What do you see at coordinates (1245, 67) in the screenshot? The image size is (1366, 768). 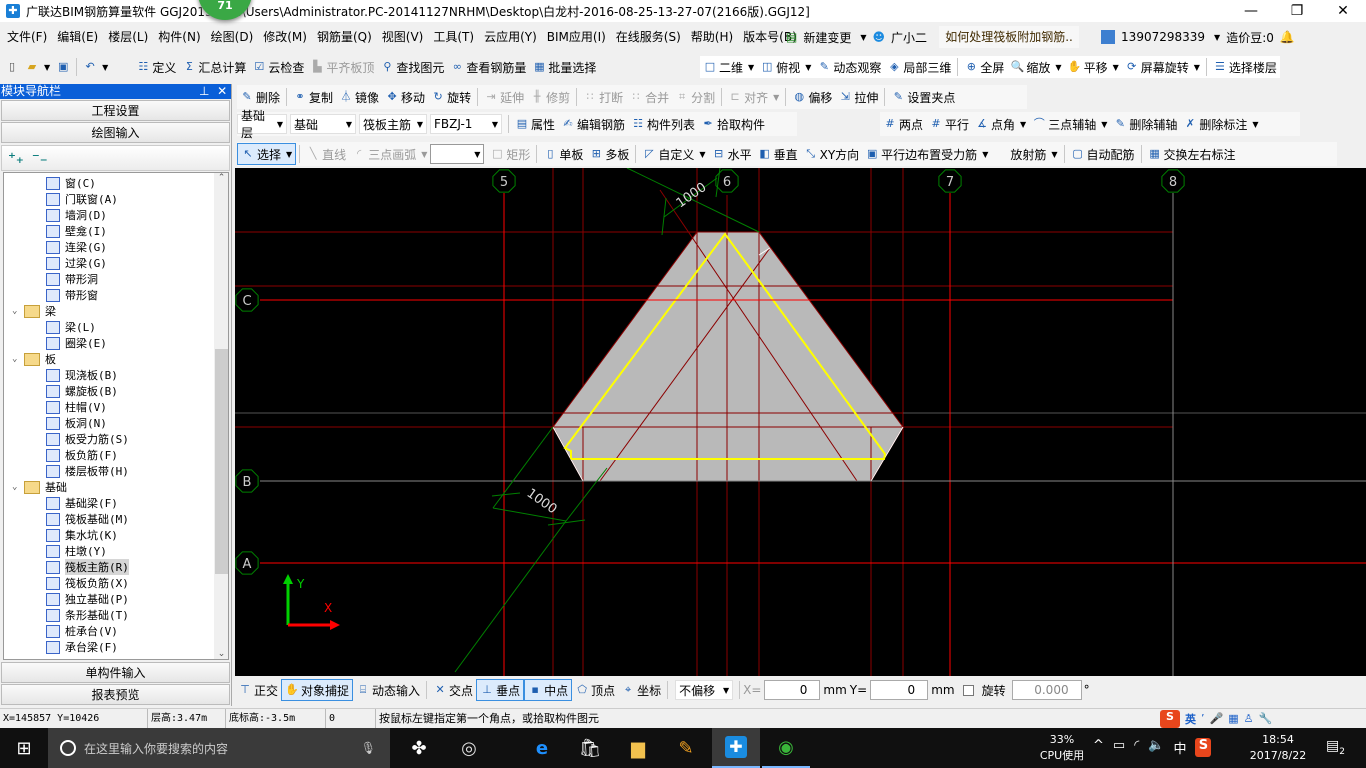 I see `select-floor-button: ☰ 选择楼层` at bounding box center [1245, 67].